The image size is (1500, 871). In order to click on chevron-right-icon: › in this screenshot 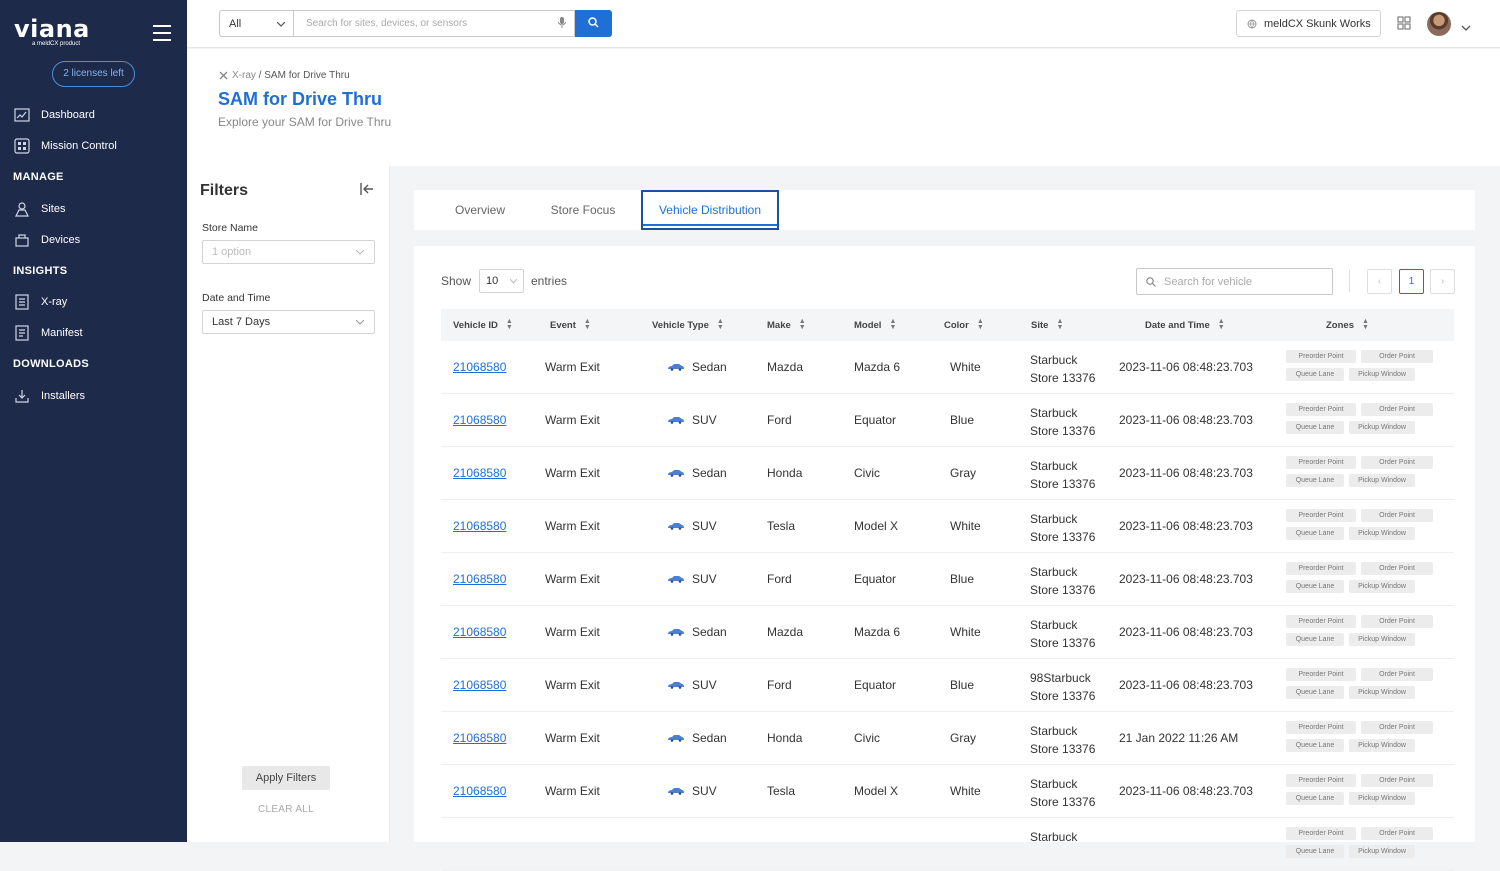, I will do `click(1442, 281)`.